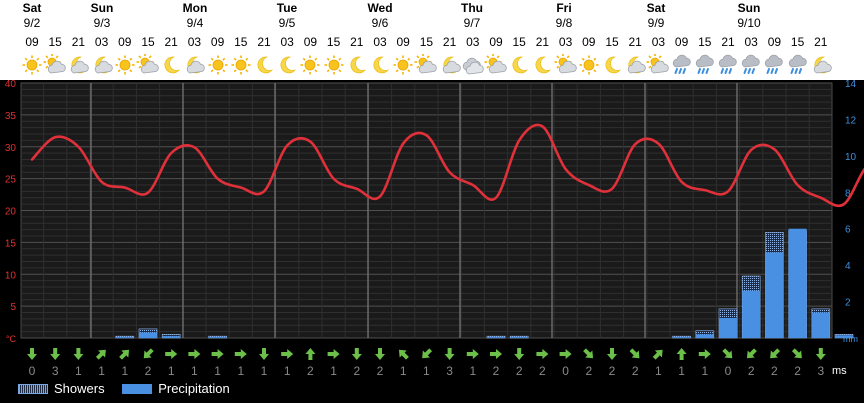 This screenshot has width=864, height=403. I want to click on day-name: Tue, so click(287, 8).